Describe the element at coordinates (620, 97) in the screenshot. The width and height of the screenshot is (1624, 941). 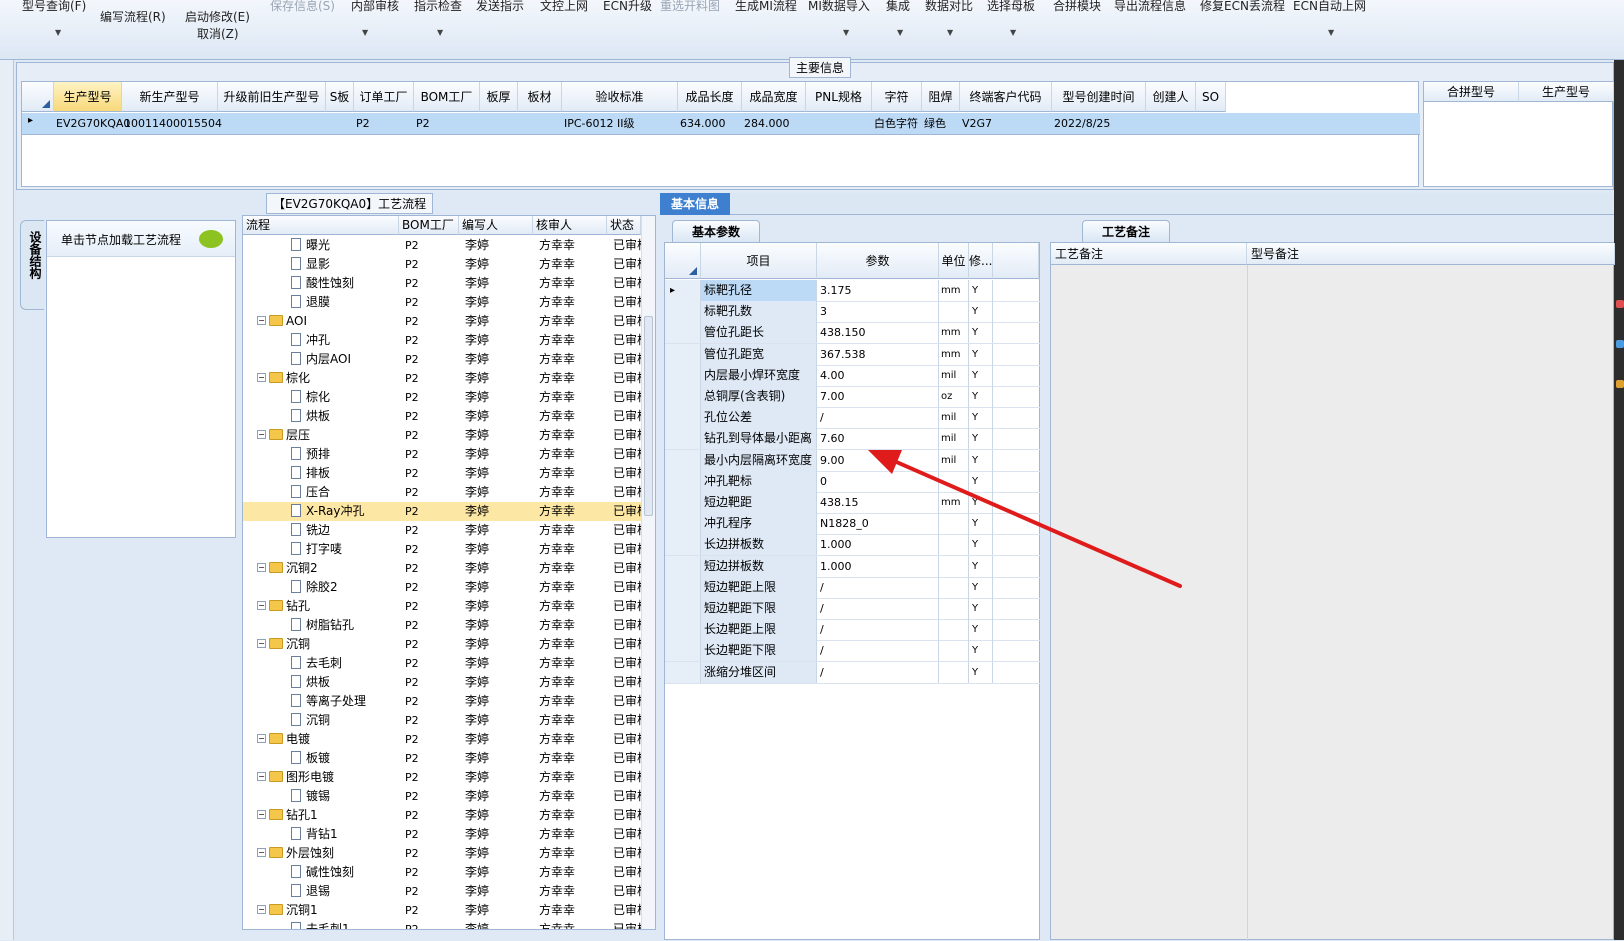
I see `column-header: 验收标准` at that location.